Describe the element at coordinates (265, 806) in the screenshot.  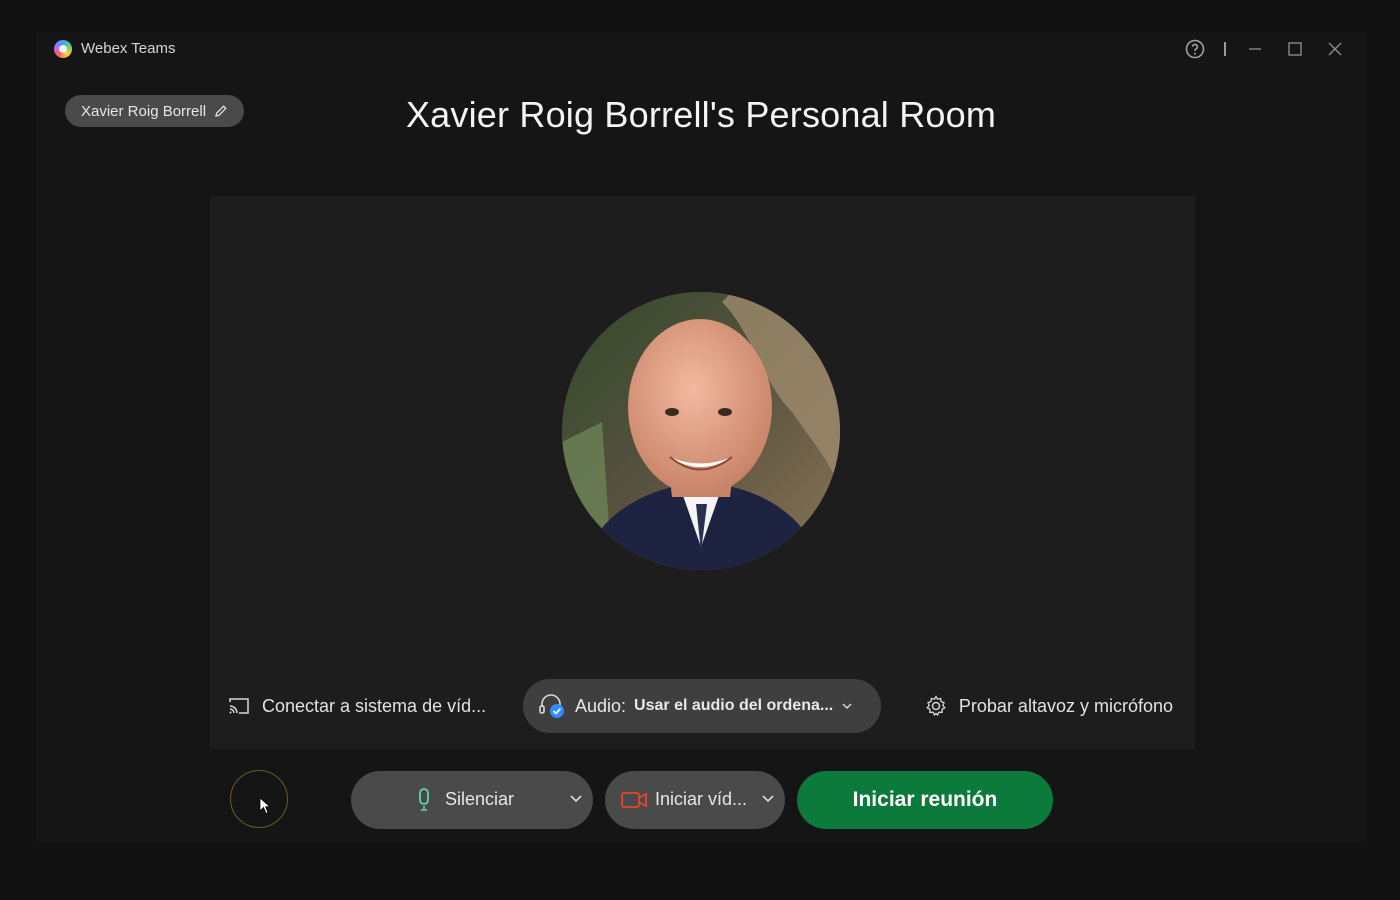
I see `mouse-cursor-icon` at that location.